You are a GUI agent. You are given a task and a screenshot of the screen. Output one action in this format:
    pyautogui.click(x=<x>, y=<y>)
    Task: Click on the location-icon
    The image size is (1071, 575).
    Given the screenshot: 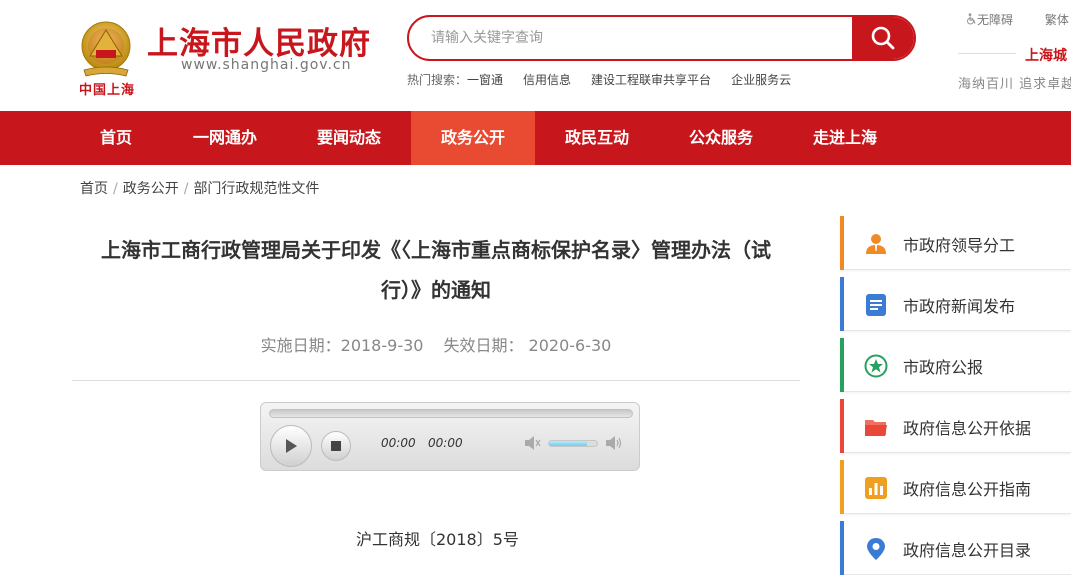 What is the action you would take?
    pyautogui.click(x=876, y=549)
    